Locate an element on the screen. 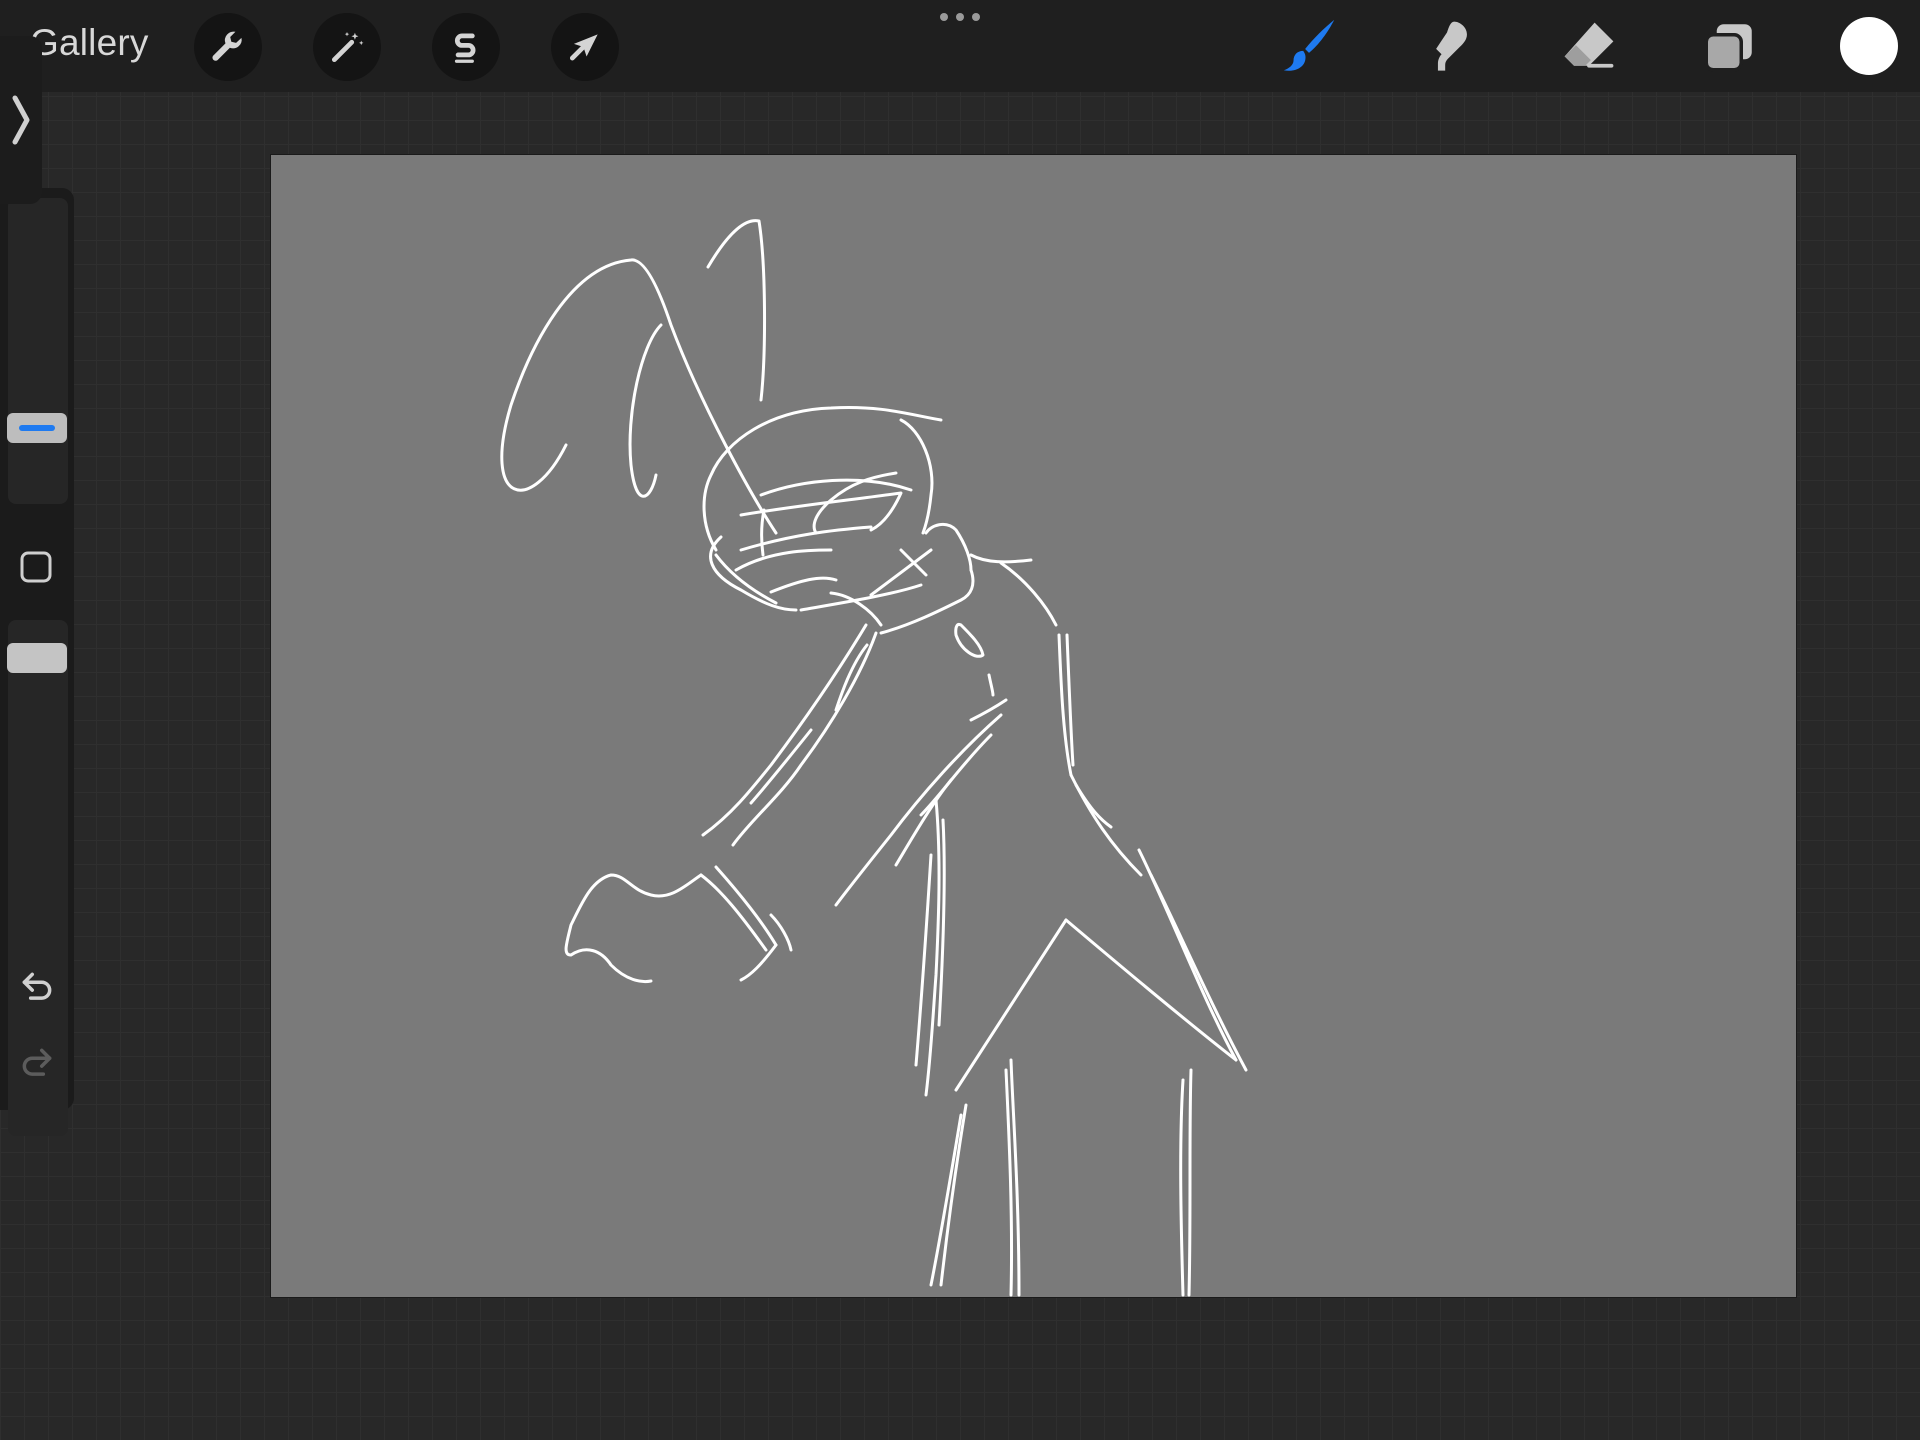 The image size is (1920, 1440). actions-button is located at coordinates (228, 47).